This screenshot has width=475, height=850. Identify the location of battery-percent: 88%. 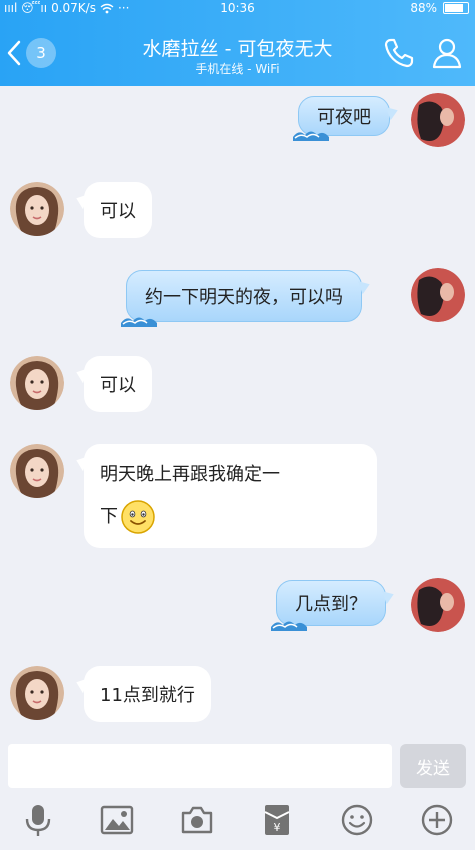
(423, 8).